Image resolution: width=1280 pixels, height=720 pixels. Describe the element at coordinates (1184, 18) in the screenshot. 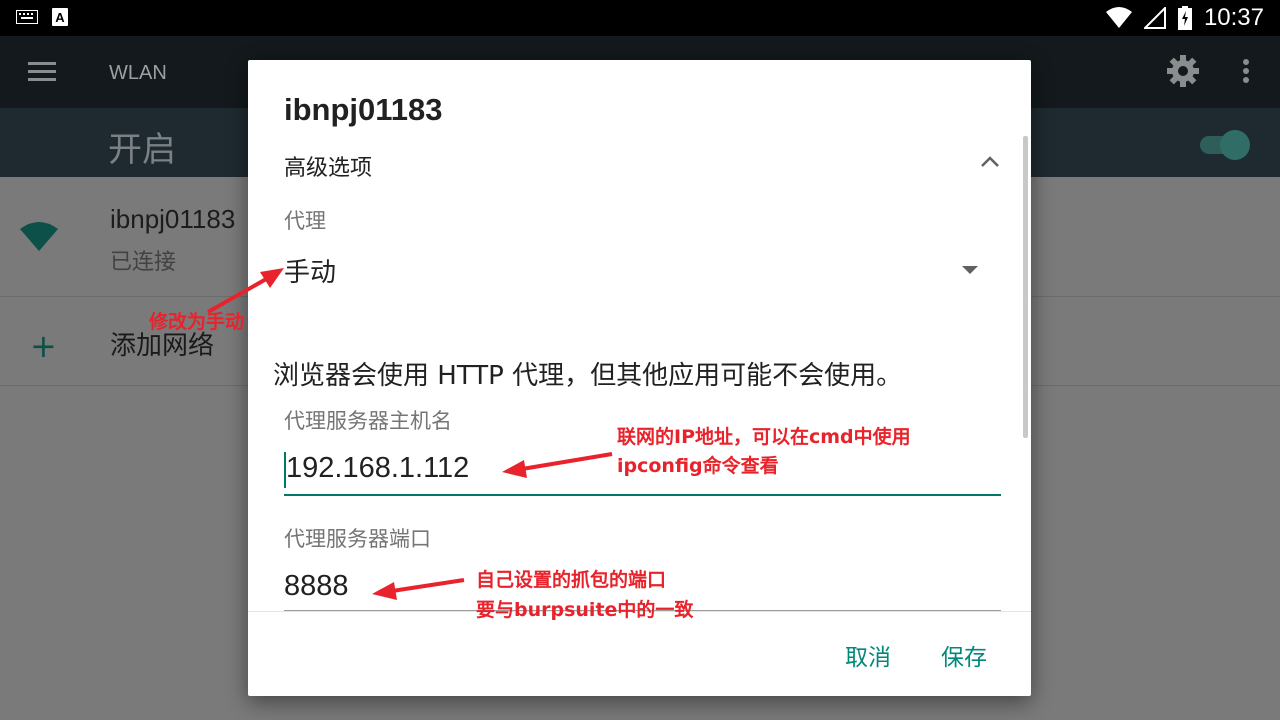

I see `battery-icon` at that location.